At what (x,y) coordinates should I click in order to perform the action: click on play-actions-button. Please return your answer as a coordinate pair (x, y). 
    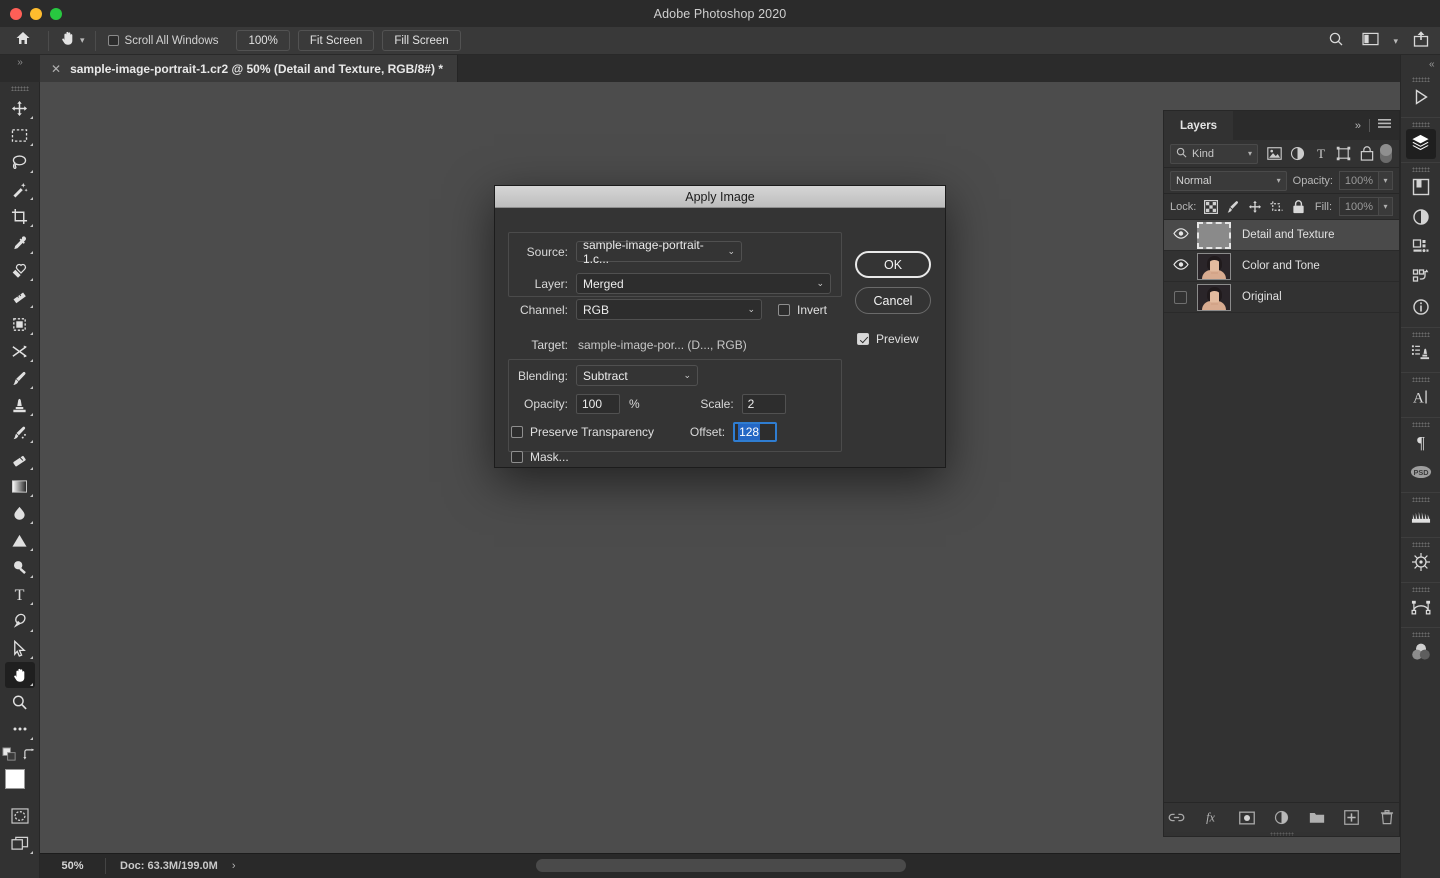
    Looking at the image, I should click on (1421, 99).